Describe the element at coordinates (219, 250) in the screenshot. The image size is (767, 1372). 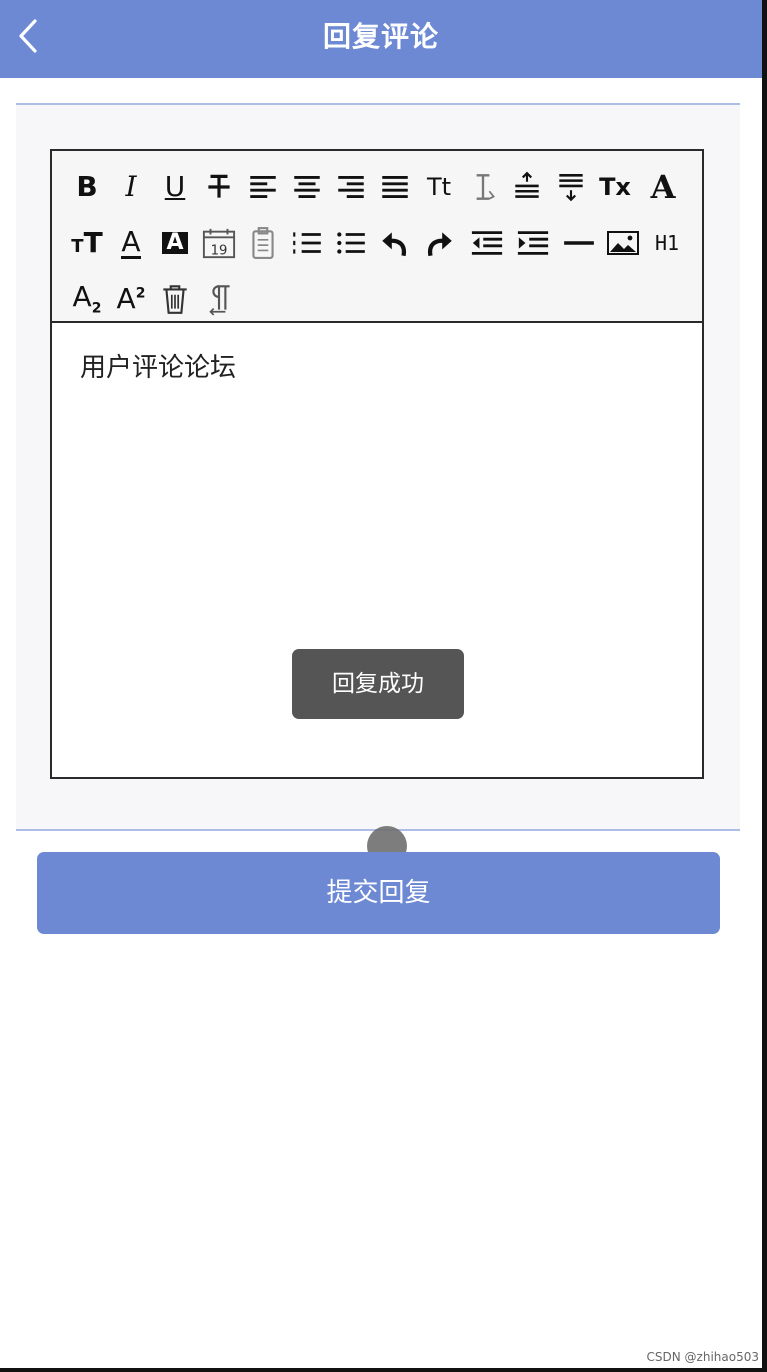
I see `svg-text: 19` at that location.